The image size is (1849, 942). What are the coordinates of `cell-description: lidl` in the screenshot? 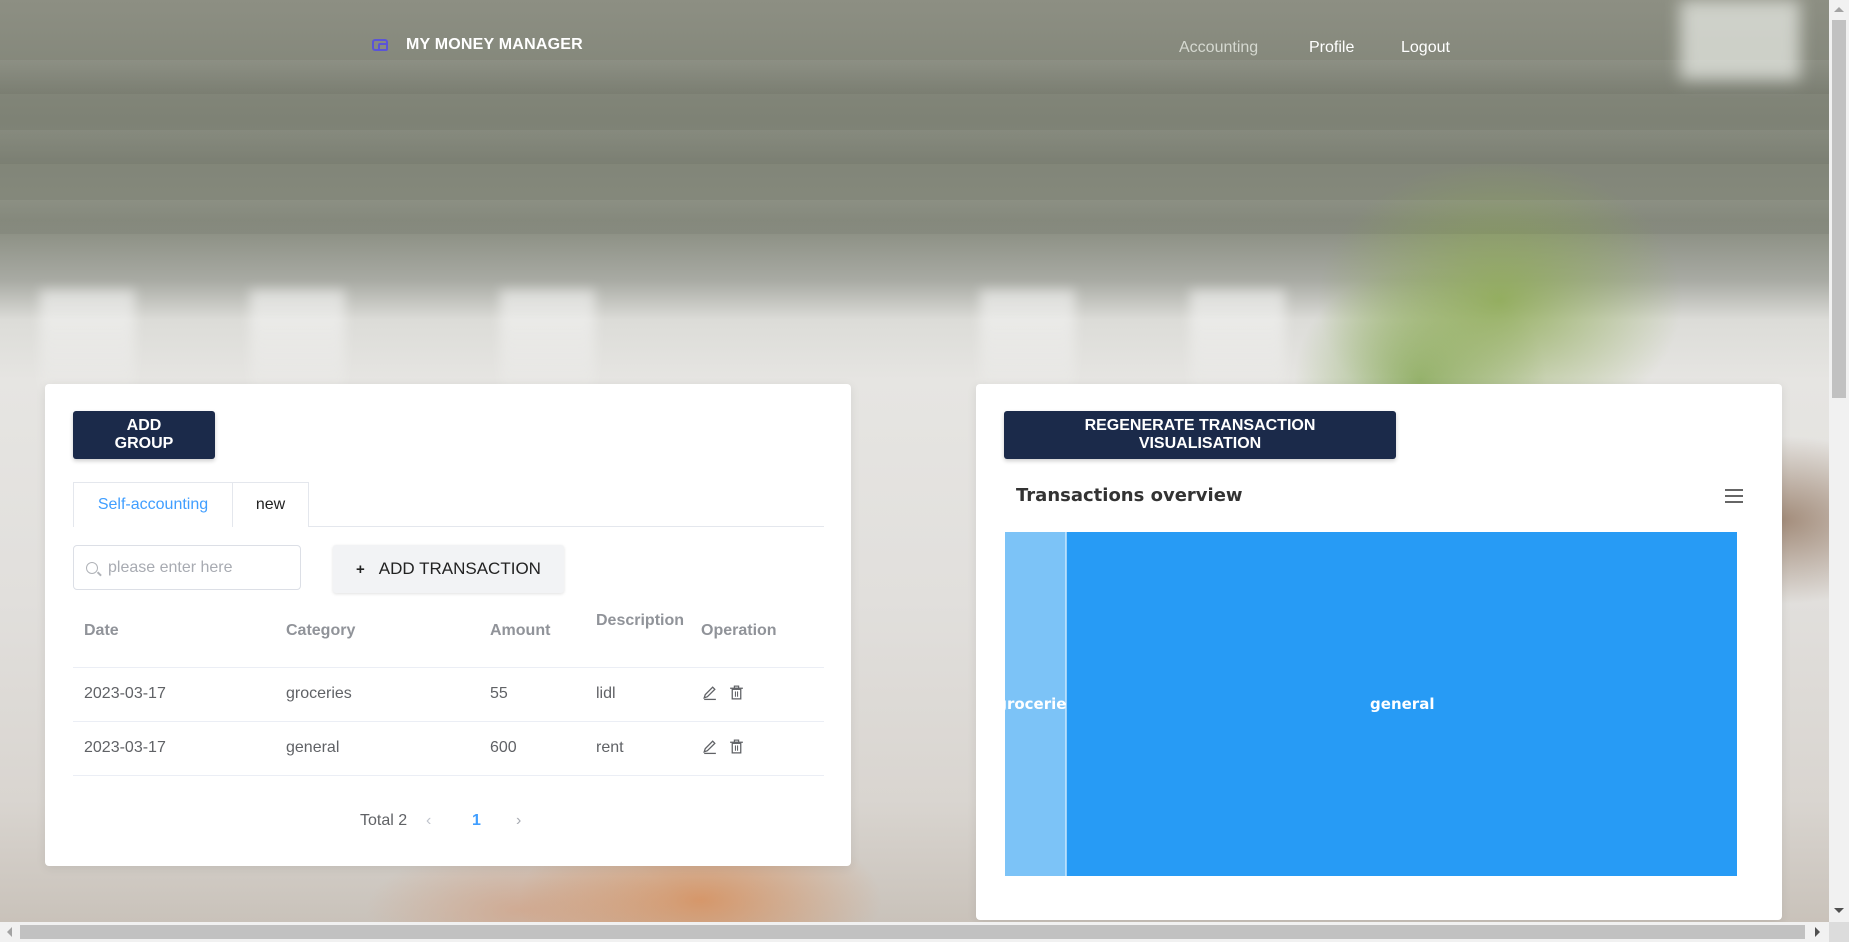 It's located at (606, 693).